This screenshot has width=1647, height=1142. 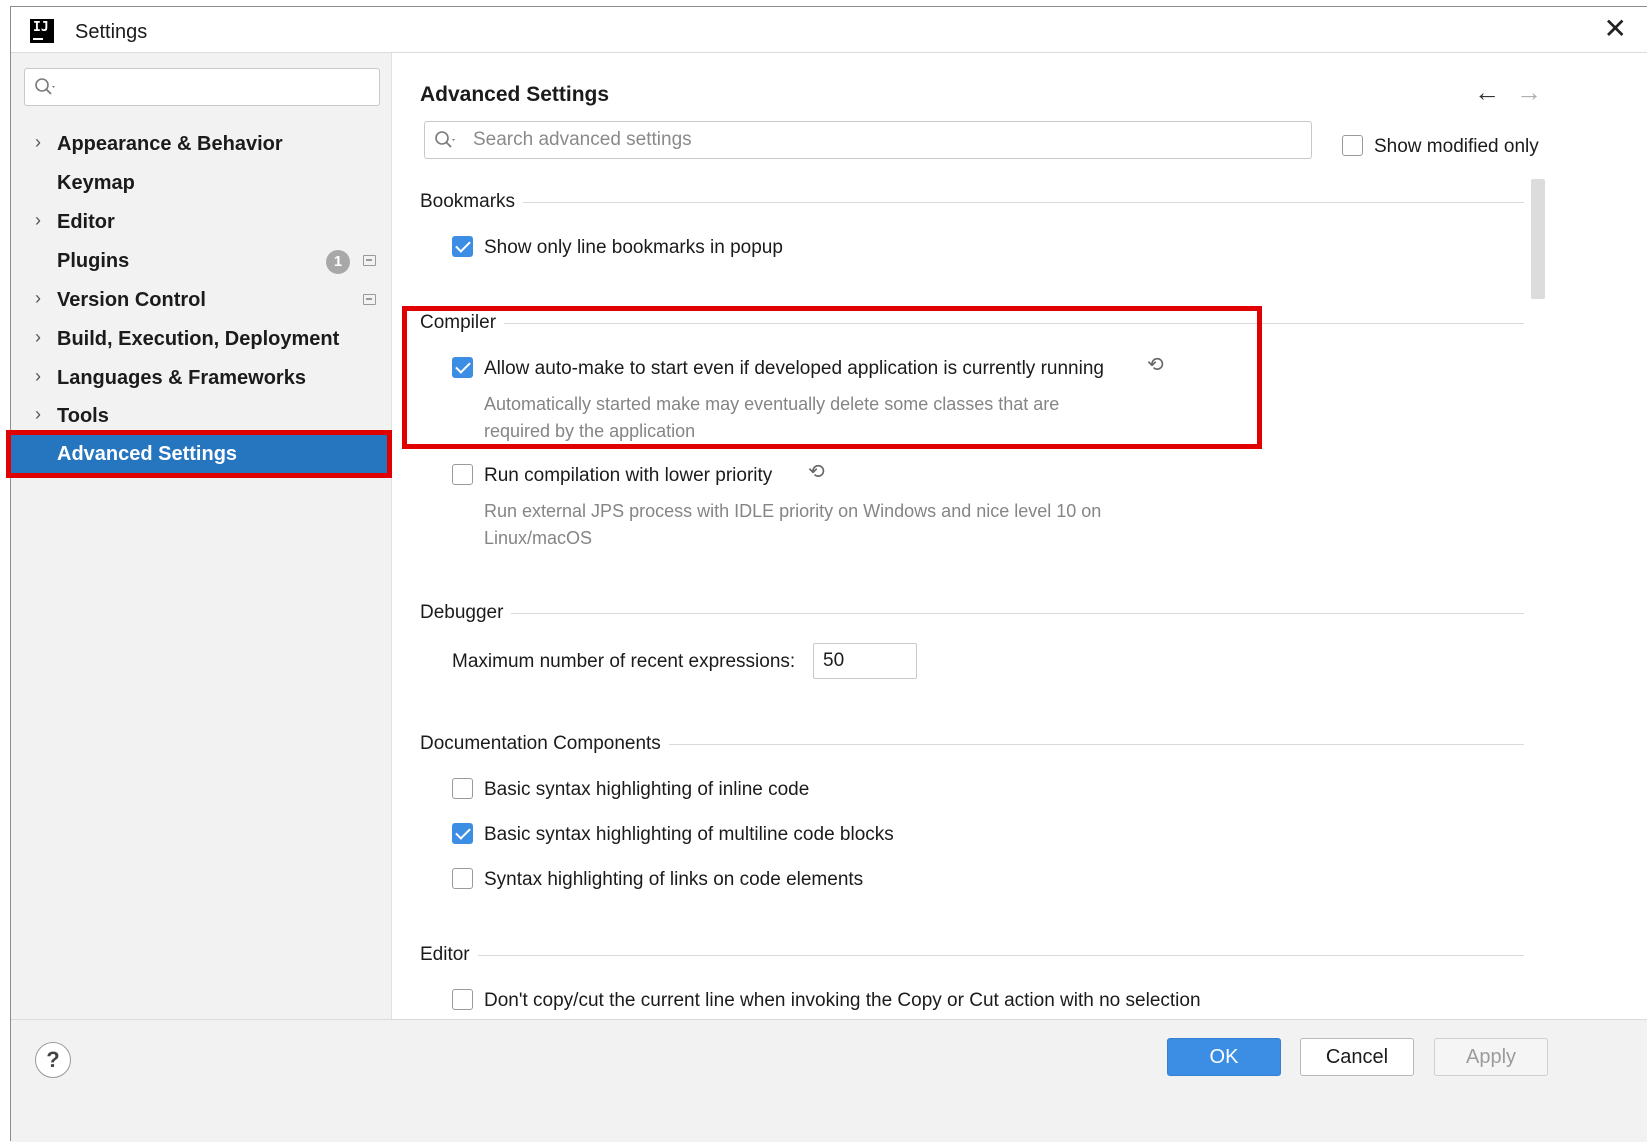 I want to click on max-expressions-label: Maximum number of recent expressions:, so click(x=624, y=661).